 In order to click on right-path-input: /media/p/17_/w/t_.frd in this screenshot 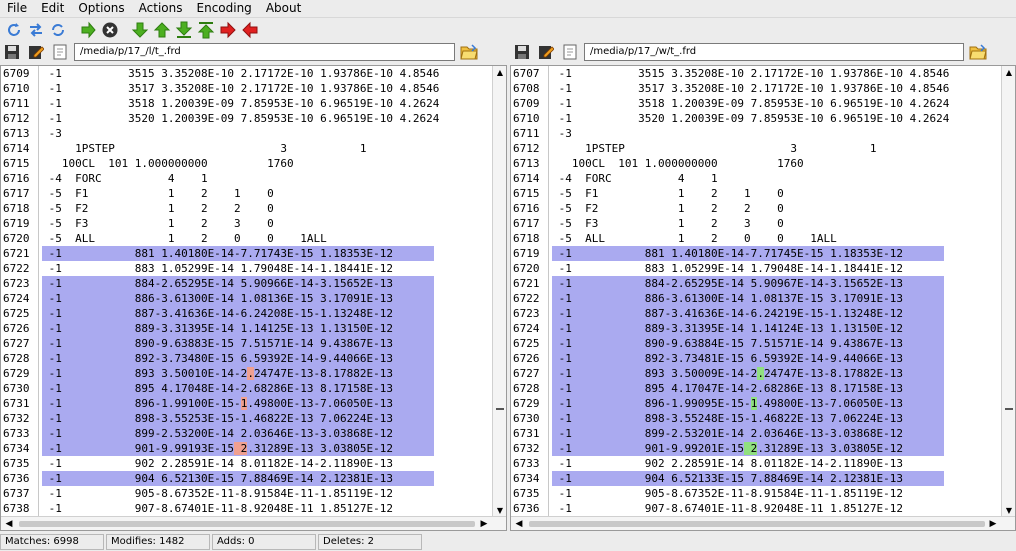, I will do `click(774, 52)`.